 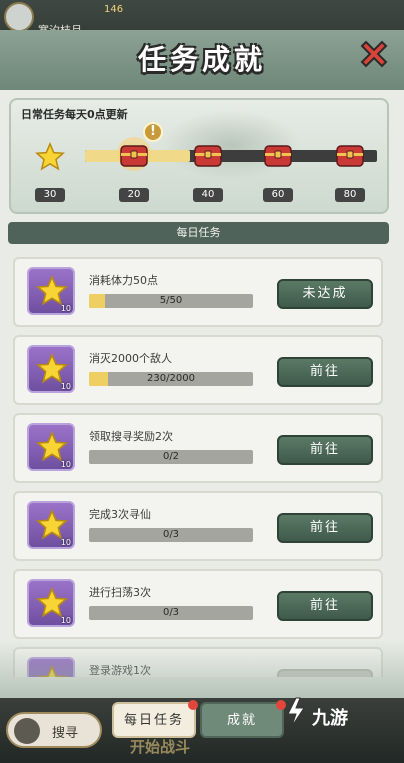 What do you see at coordinates (296, 712) in the screenshot?
I see `watermark-logo-icon` at bounding box center [296, 712].